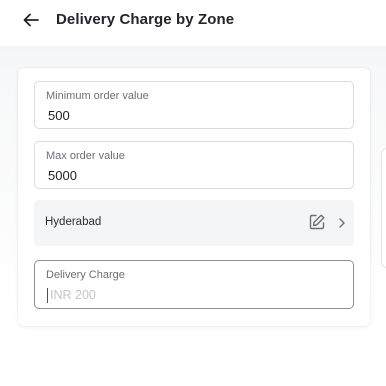 This screenshot has height=386, width=386. What do you see at coordinates (73, 295) in the screenshot?
I see `delivery-charge-placeholder: INR 200` at bounding box center [73, 295].